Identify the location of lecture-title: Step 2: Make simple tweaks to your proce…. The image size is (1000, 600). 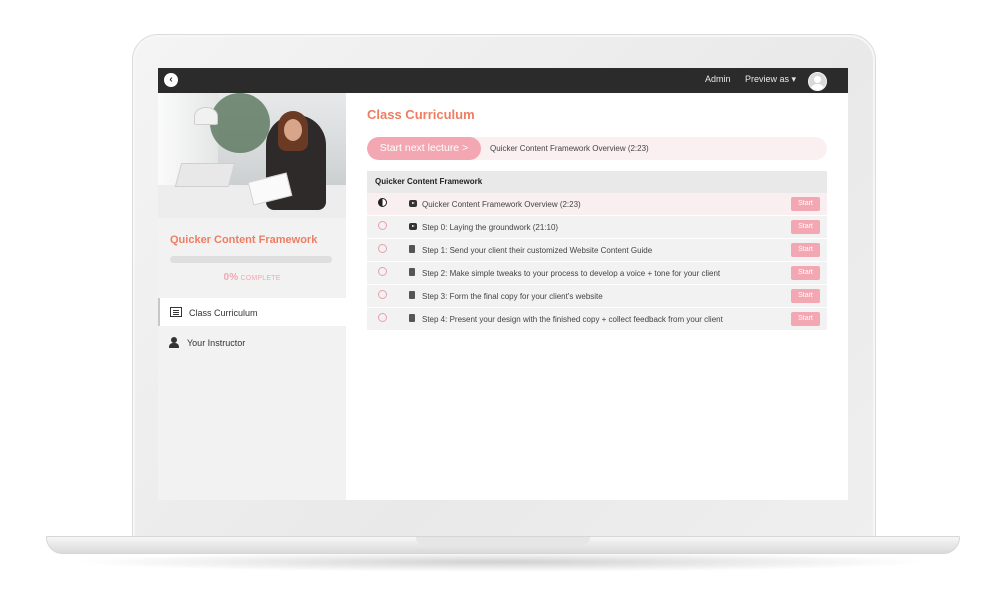
(571, 273).